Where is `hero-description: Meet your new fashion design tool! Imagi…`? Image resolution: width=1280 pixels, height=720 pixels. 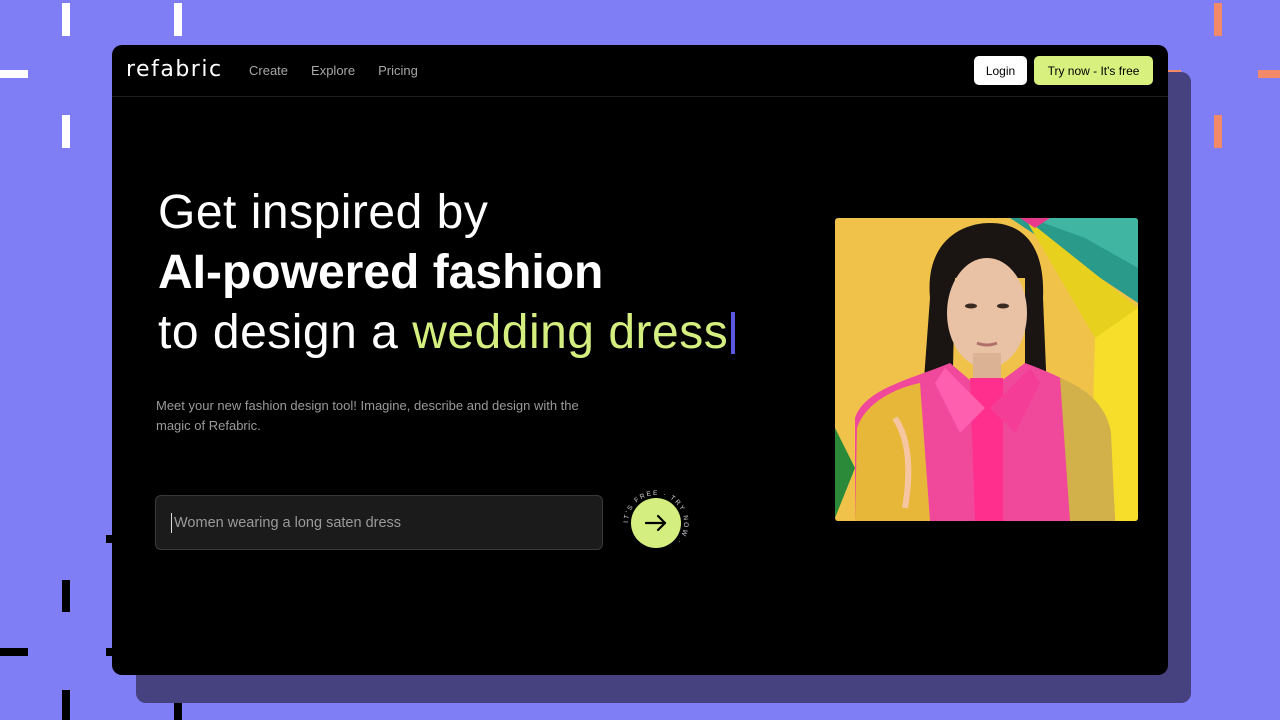 hero-description: Meet your new fashion design tool! Imagi… is located at coordinates (367, 415).